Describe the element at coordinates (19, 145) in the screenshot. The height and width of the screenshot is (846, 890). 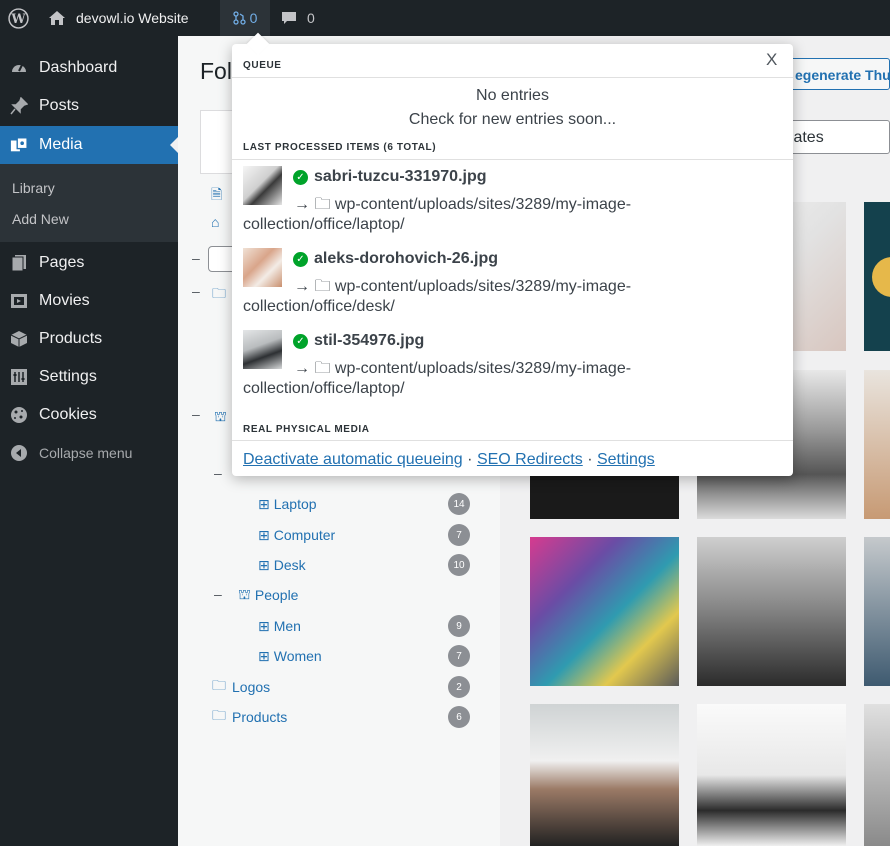
I see `media-icon` at that location.